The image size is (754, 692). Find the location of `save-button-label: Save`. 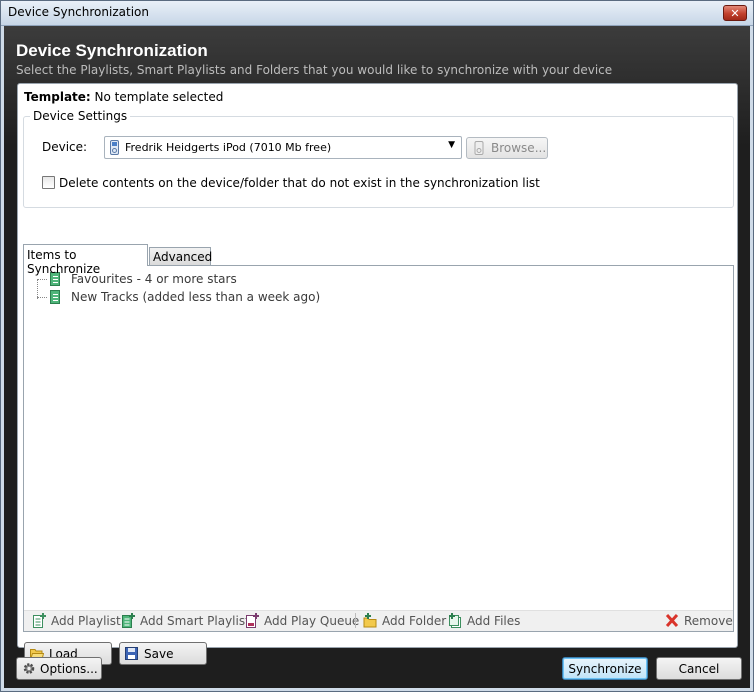

save-button-label: Save is located at coordinates (159, 654).